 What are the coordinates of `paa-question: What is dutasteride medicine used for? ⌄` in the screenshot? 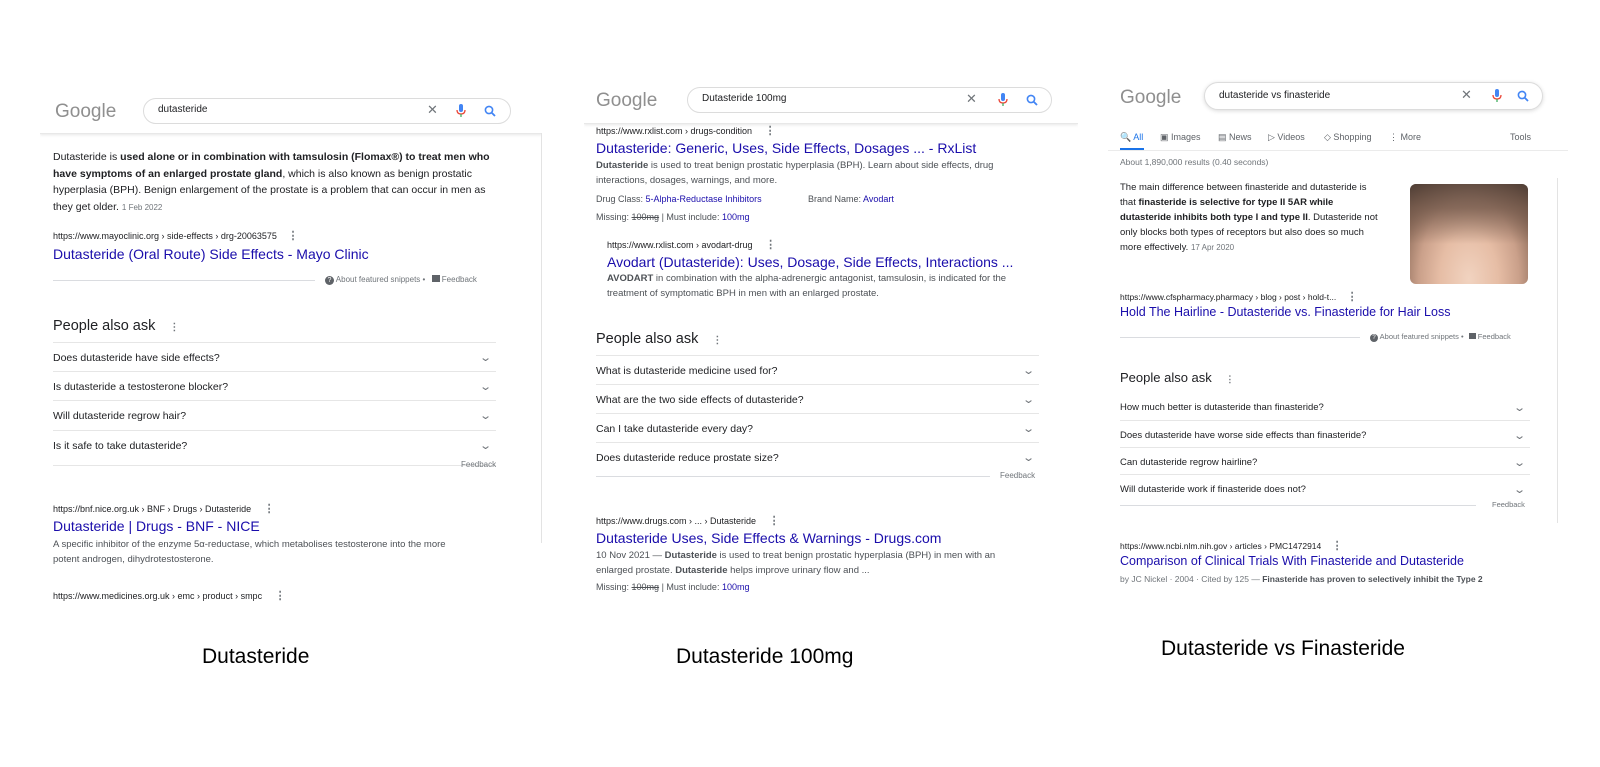 It's located at (817, 370).